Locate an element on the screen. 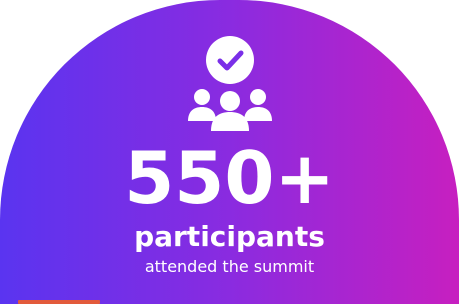 The width and height of the screenshot is (459, 304). participant-count: 550+ is located at coordinates (229, 178).